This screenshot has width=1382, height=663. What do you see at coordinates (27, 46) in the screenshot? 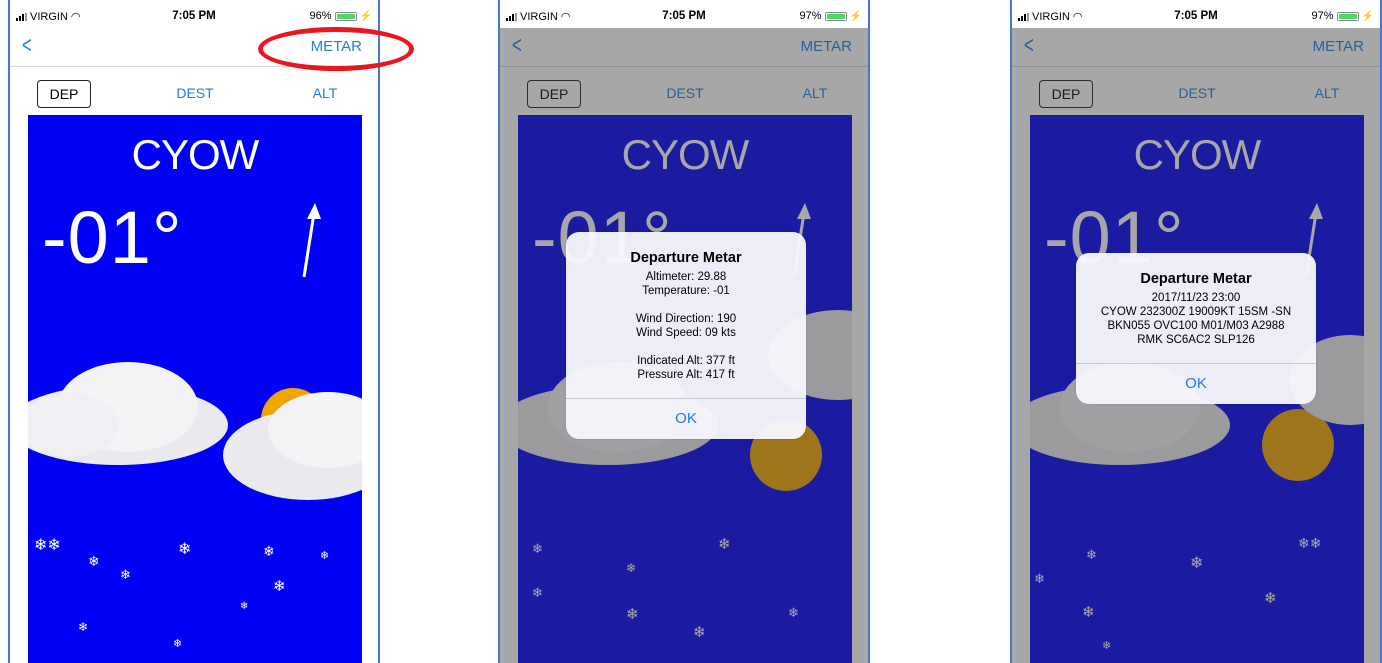
I see `back-button: <` at bounding box center [27, 46].